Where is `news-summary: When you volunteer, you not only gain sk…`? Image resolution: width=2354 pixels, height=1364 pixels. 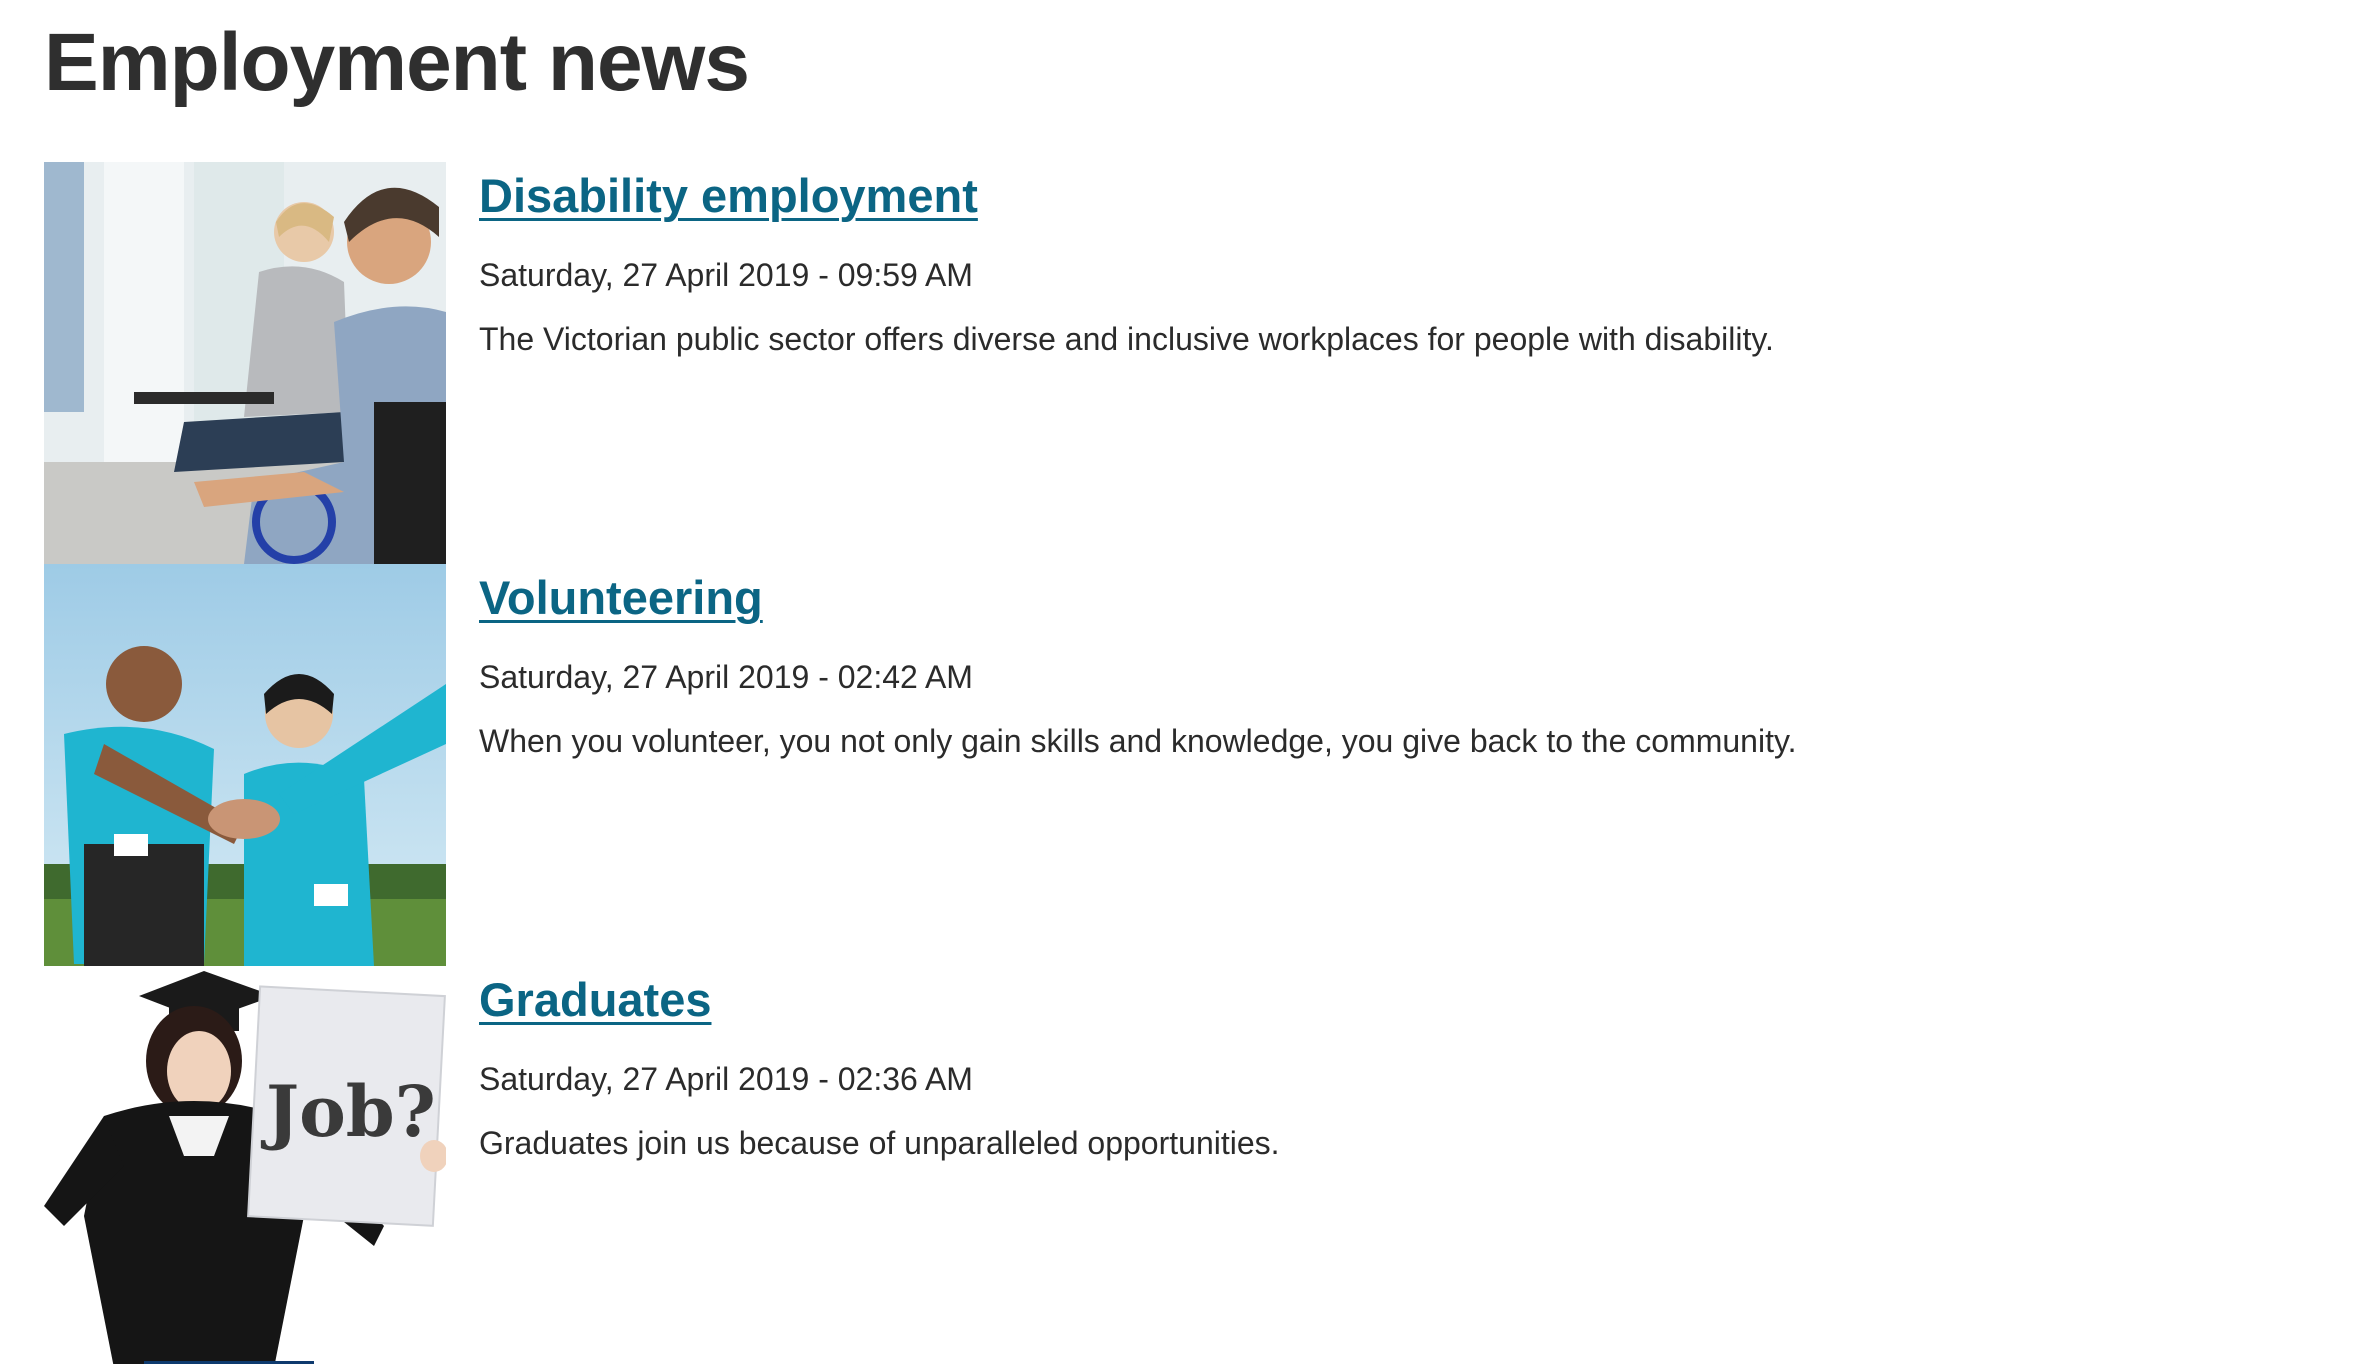 news-summary: When you volunteer, you not only gain sk… is located at coordinates (1138, 740).